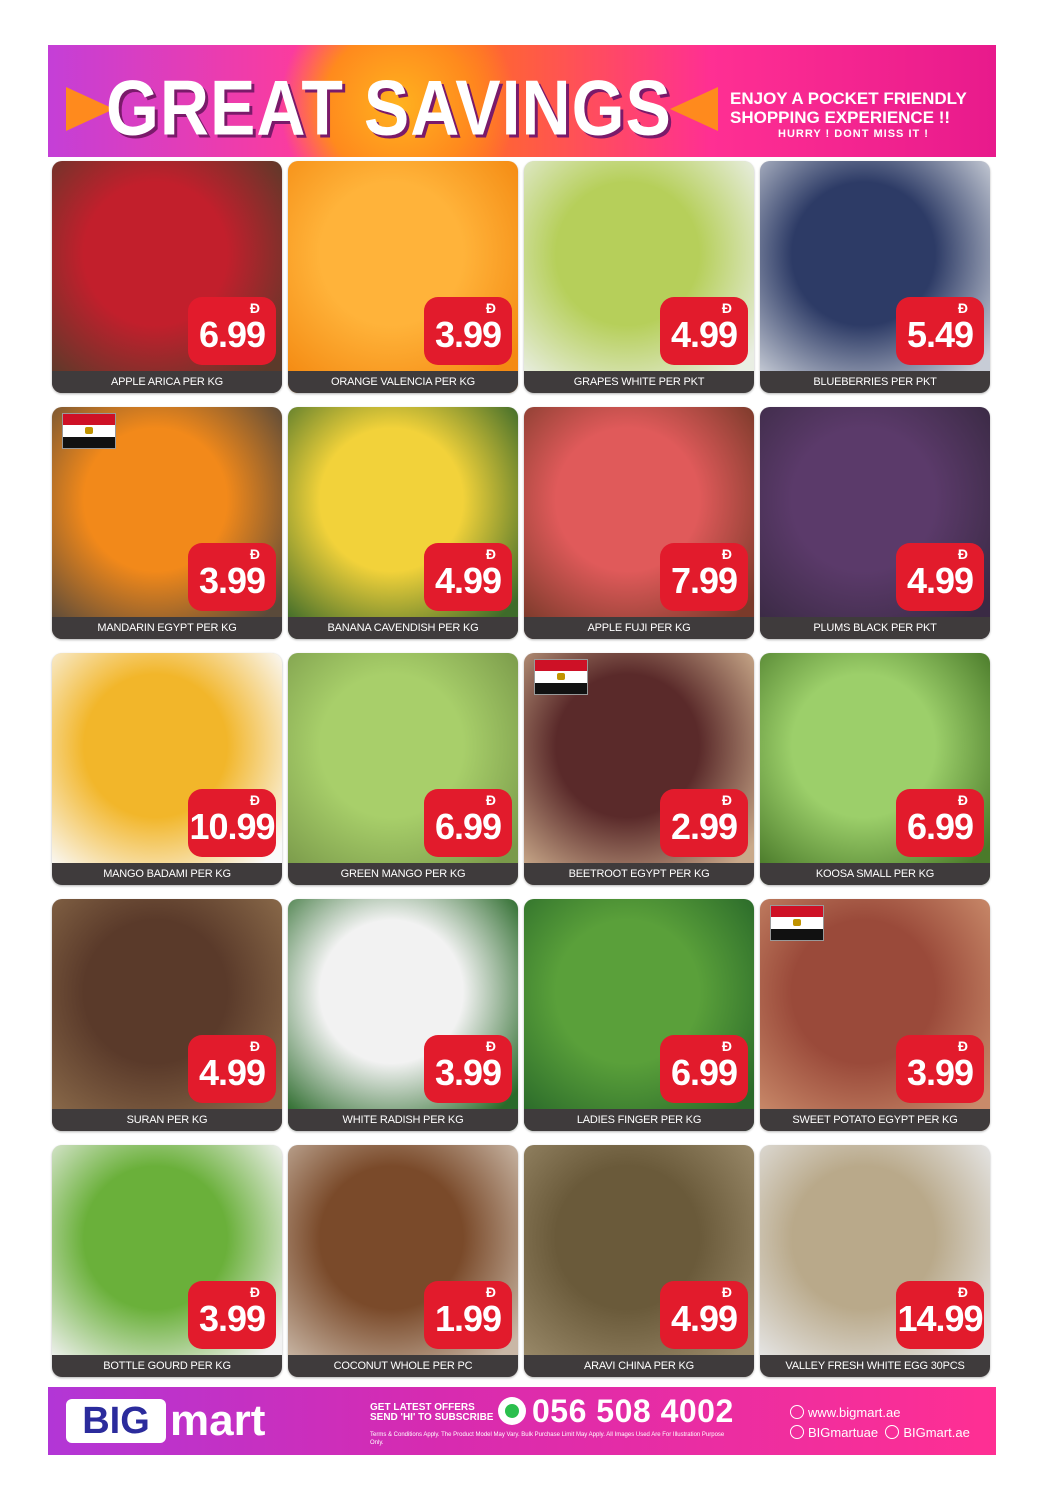  I want to click on product-tile: Đ 3.99 ORANGE VALENCIA PER KG, so click(403, 277).